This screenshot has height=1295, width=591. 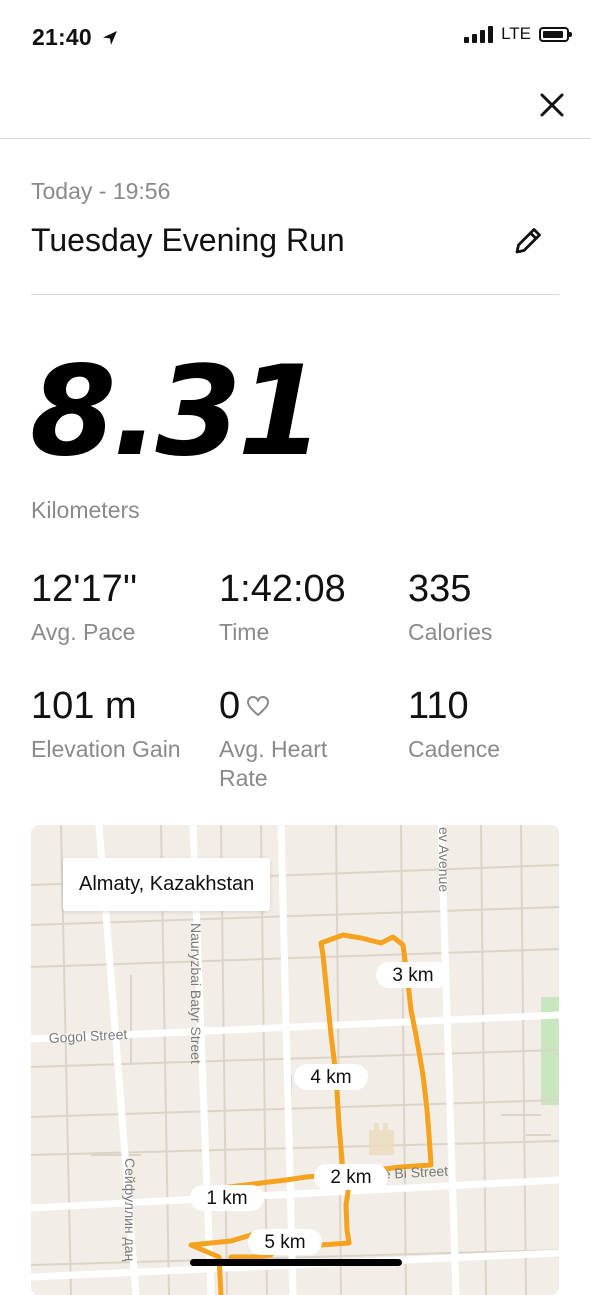 I want to click on status-time: 21:40, so click(x=75, y=37).